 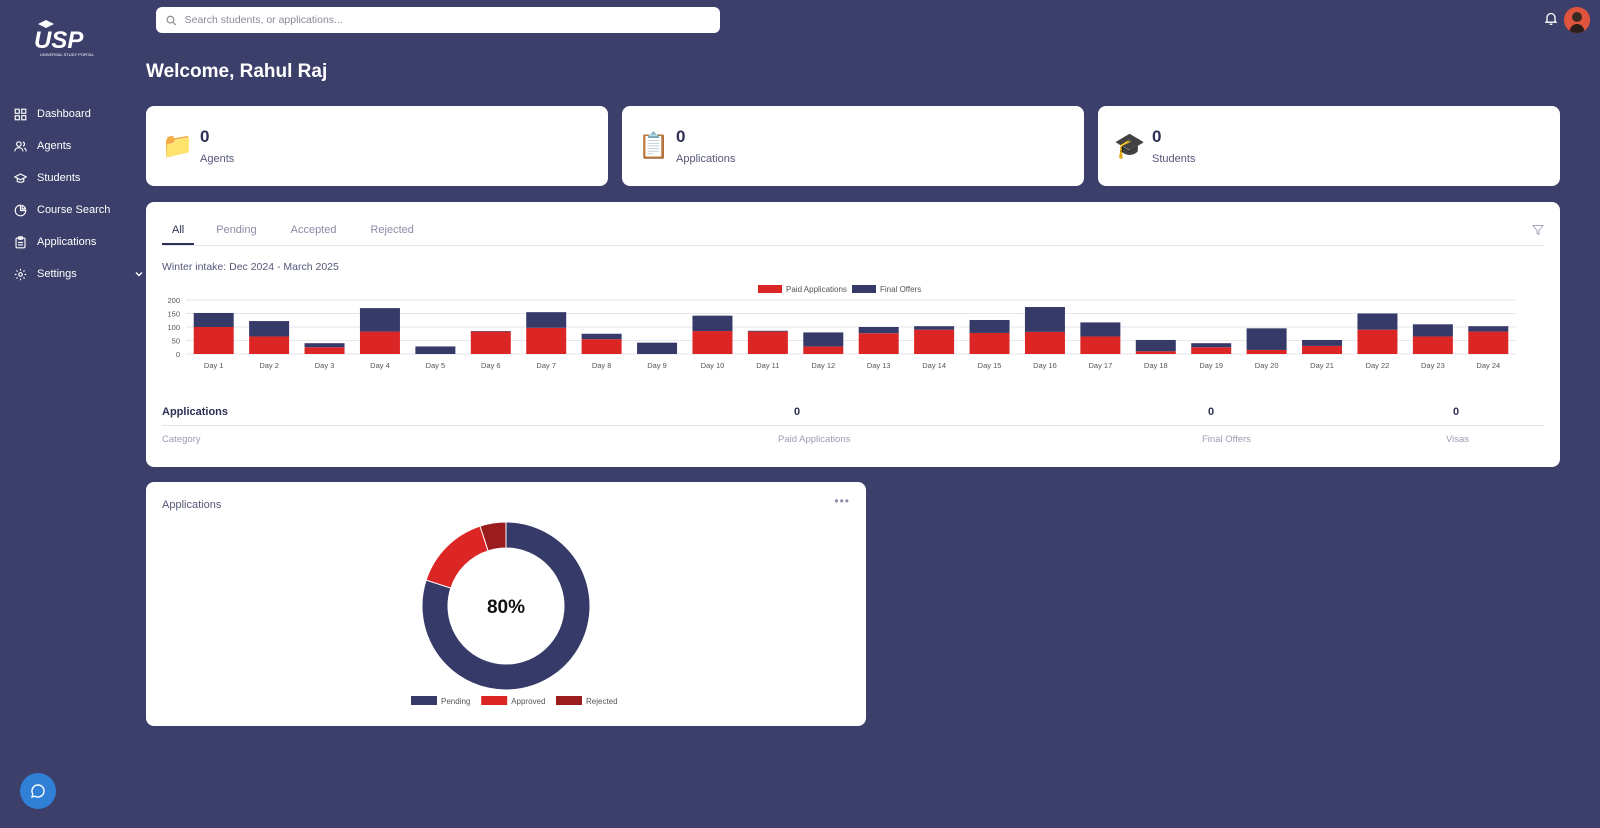 What do you see at coordinates (173, 314) in the screenshot?
I see `y-tick-label: 150` at bounding box center [173, 314].